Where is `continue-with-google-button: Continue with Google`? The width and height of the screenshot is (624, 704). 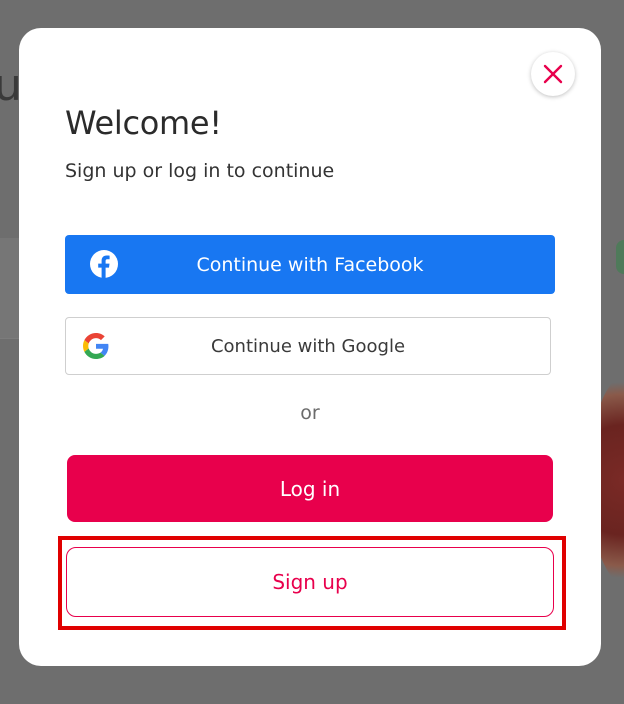
continue-with-google-button: Continue with Google is located at coordinates (308, 346).